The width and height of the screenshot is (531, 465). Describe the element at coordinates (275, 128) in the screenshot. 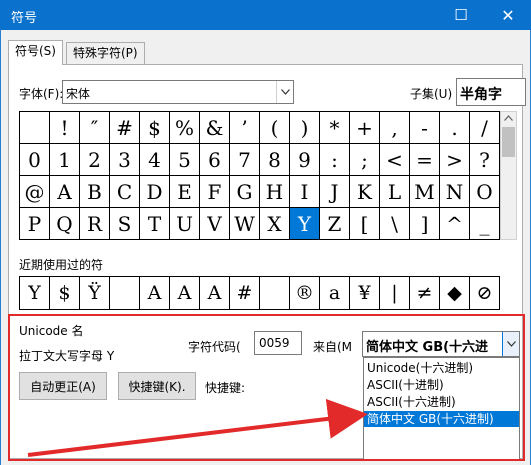

I see `symbol-cell: (` at that location.